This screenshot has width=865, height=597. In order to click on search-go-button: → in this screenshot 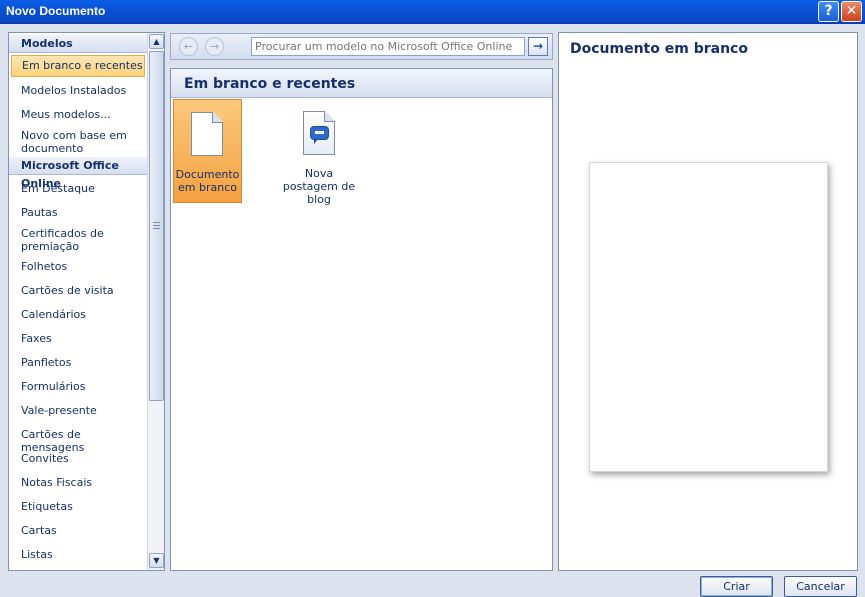, I will do `click(538, 46)`.